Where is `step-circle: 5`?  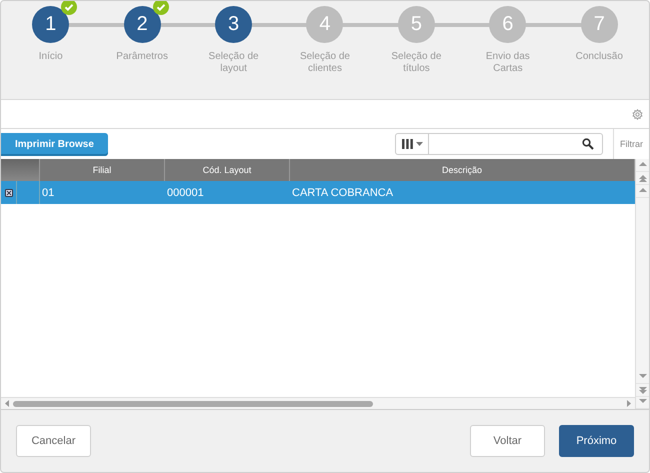
step-circle: 5 is located at coordinates (416, 24).